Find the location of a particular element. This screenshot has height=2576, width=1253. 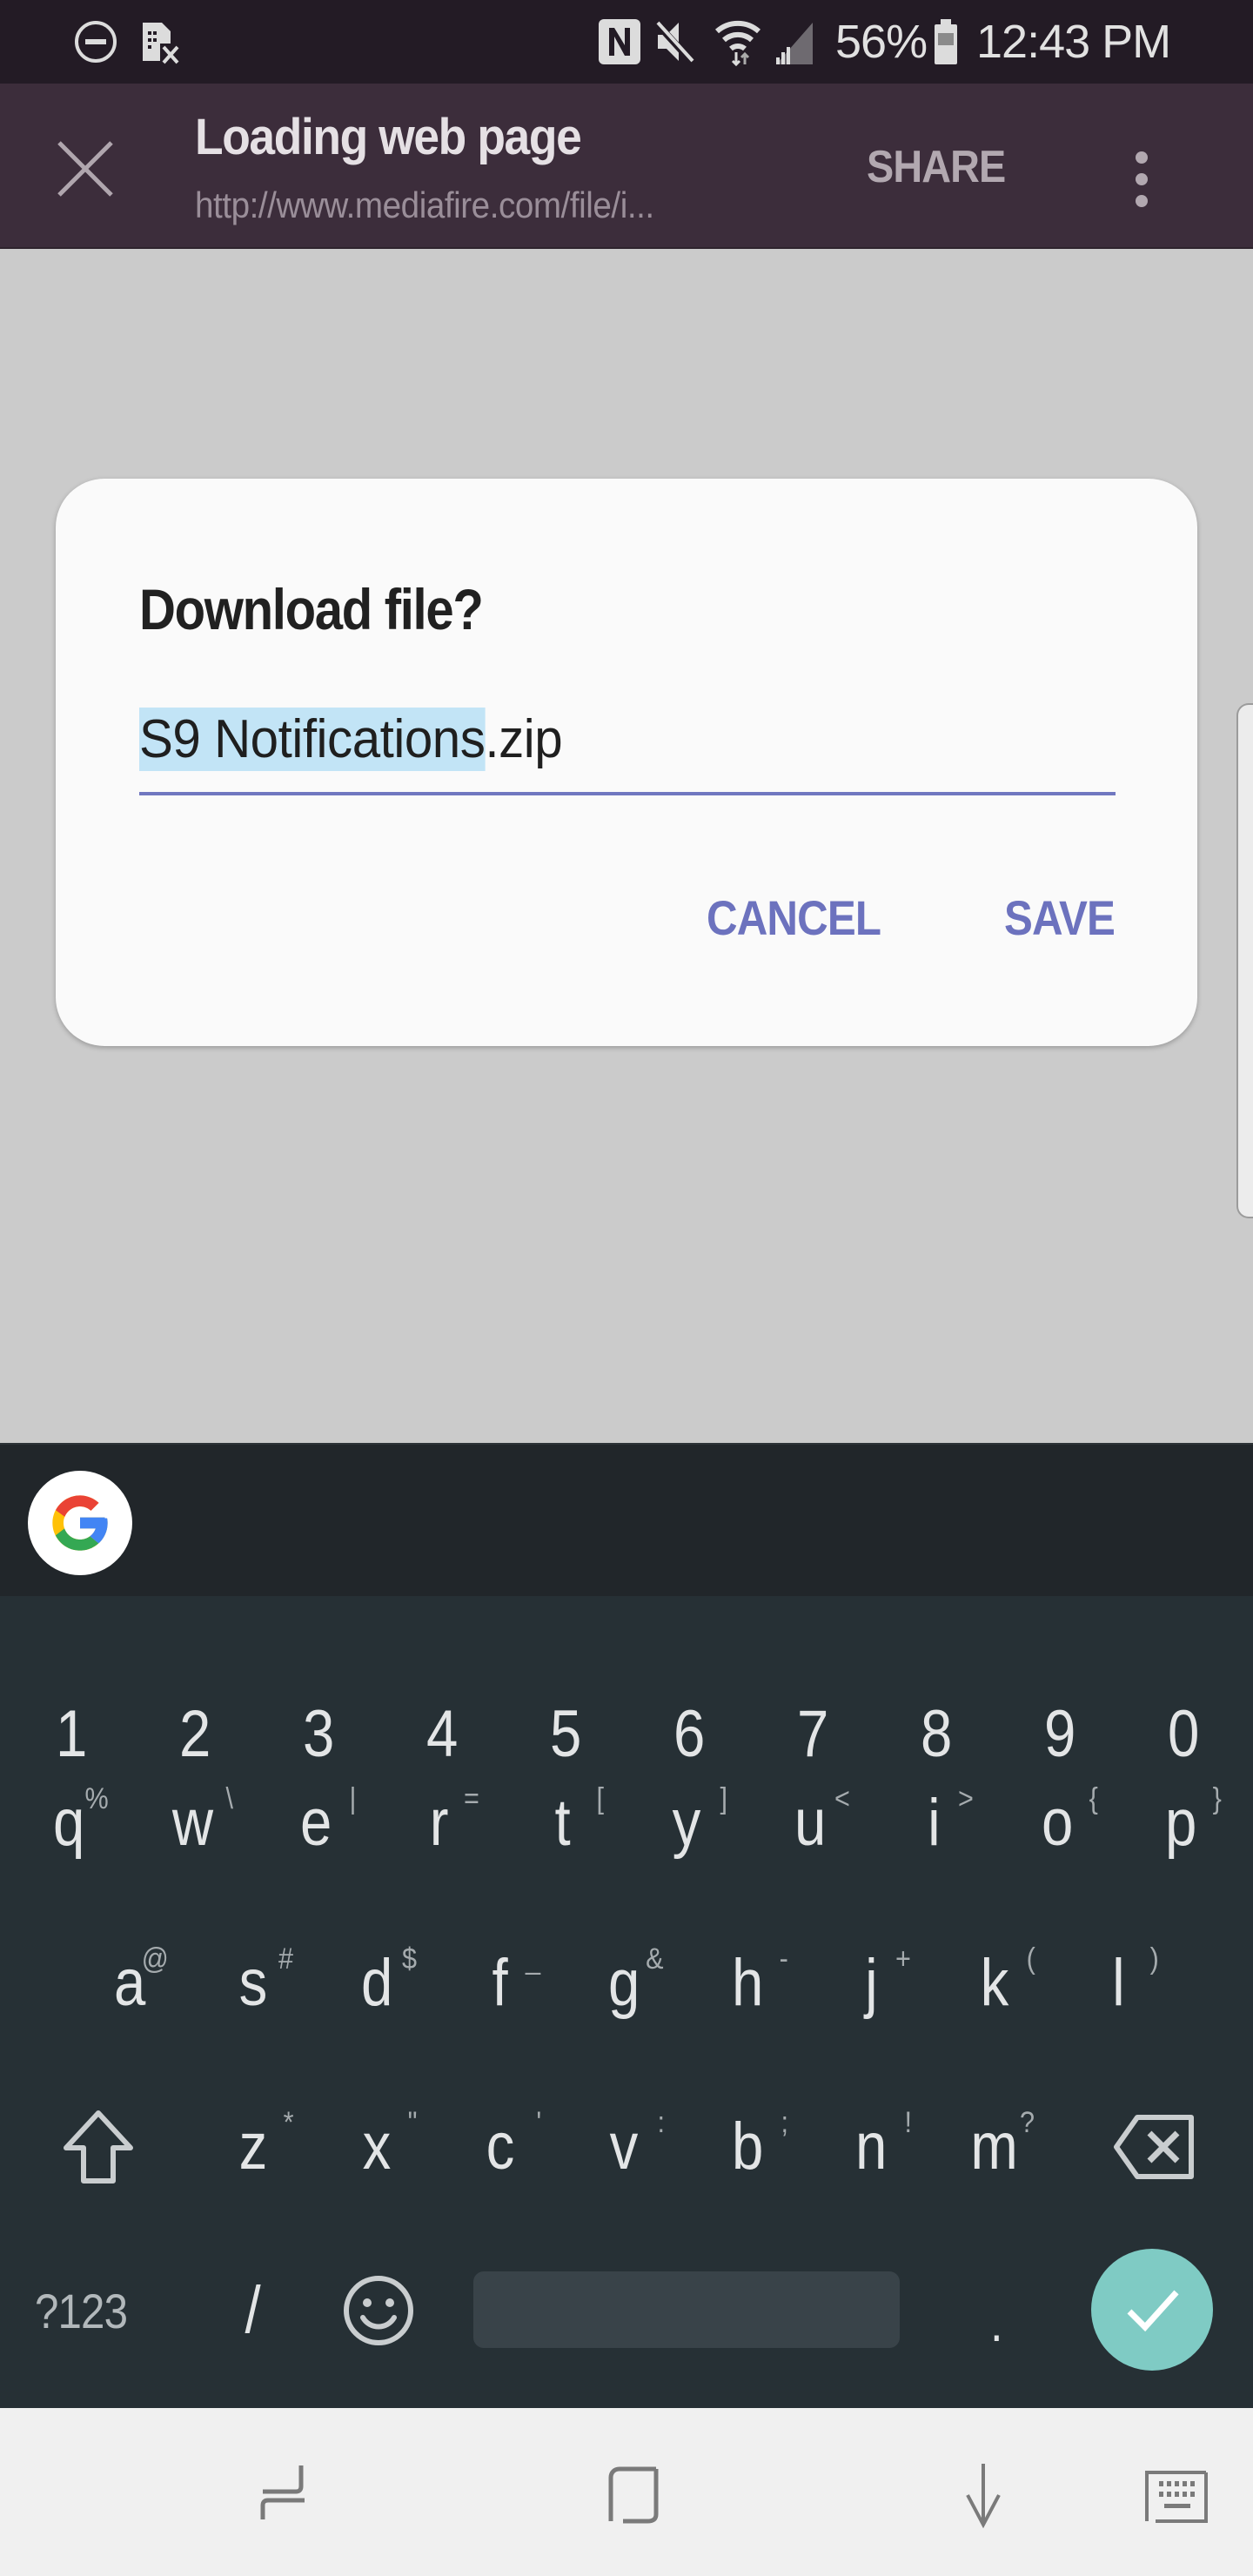

key-x: x " is located at coordinates (377, 2147).